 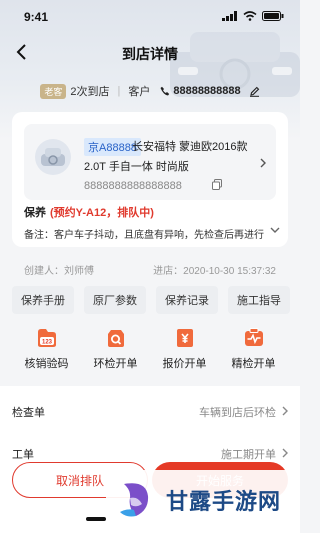 What do you see at coordinates (36, 17) in the screenshot?
I see `status-time: 9:41` at bounding box center [36, 17].